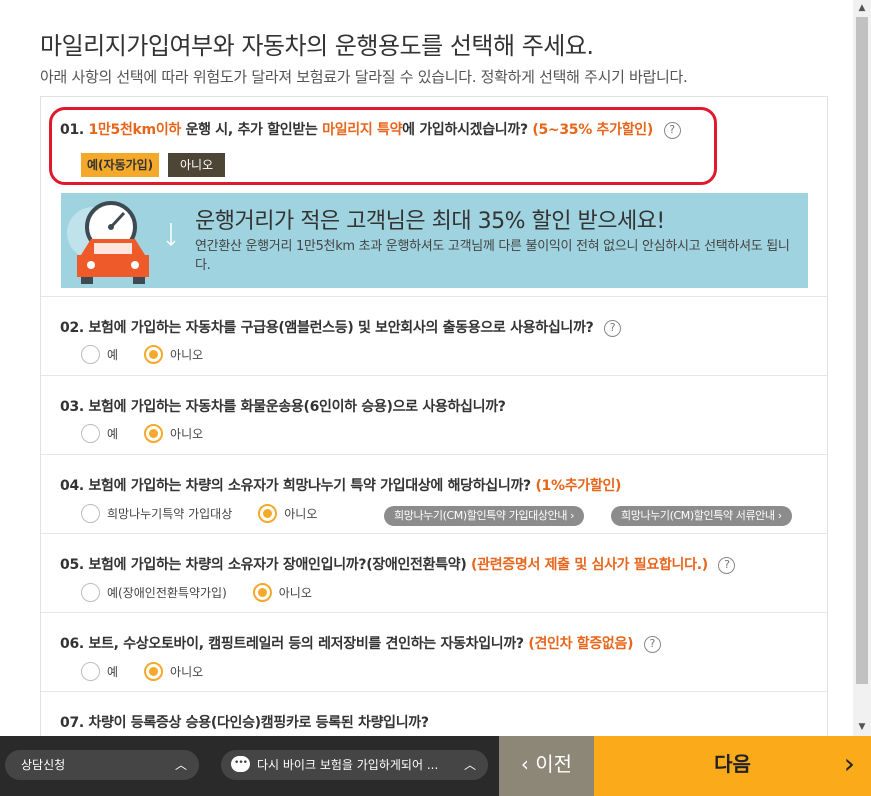 Image resolution: width=871 pixels, height=796 pixels. I want to click on q5-radio-yes, so click(90, 592).